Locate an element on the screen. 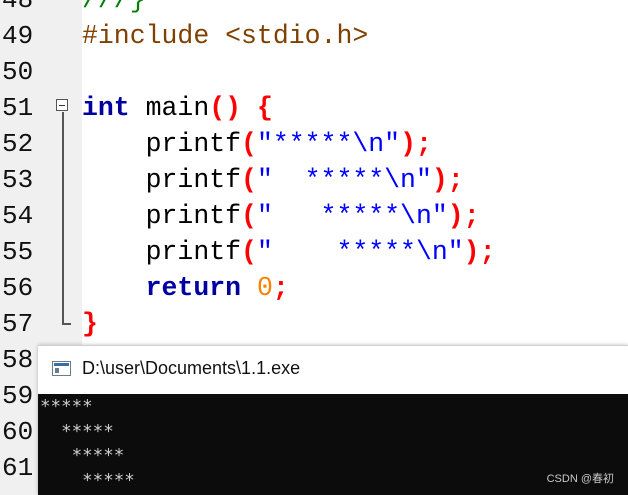  console-titlebar: D:\user\Documents\1.1.exe is located at coordinates (333, 369).